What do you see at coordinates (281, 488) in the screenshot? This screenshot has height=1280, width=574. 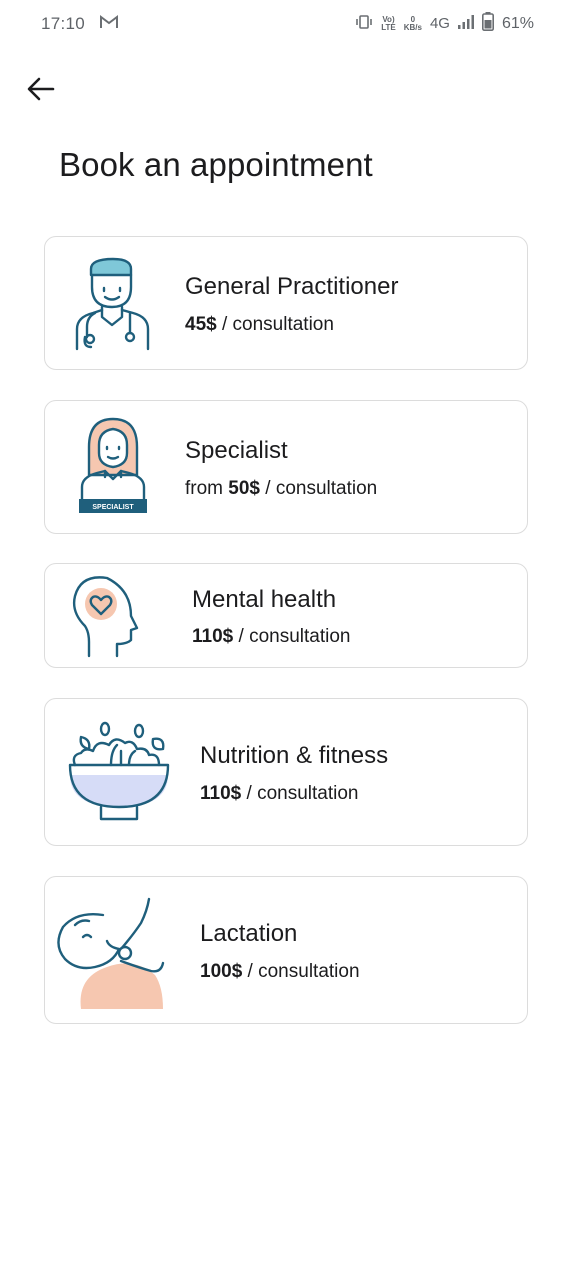 I see `card-price: from 50$ / consultation` at bounding box center [281, 488].